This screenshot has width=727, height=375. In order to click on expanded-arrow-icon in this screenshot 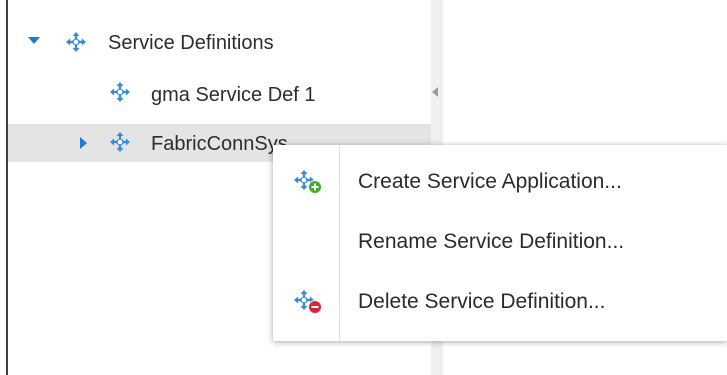, I will do `click(34, 40)`.